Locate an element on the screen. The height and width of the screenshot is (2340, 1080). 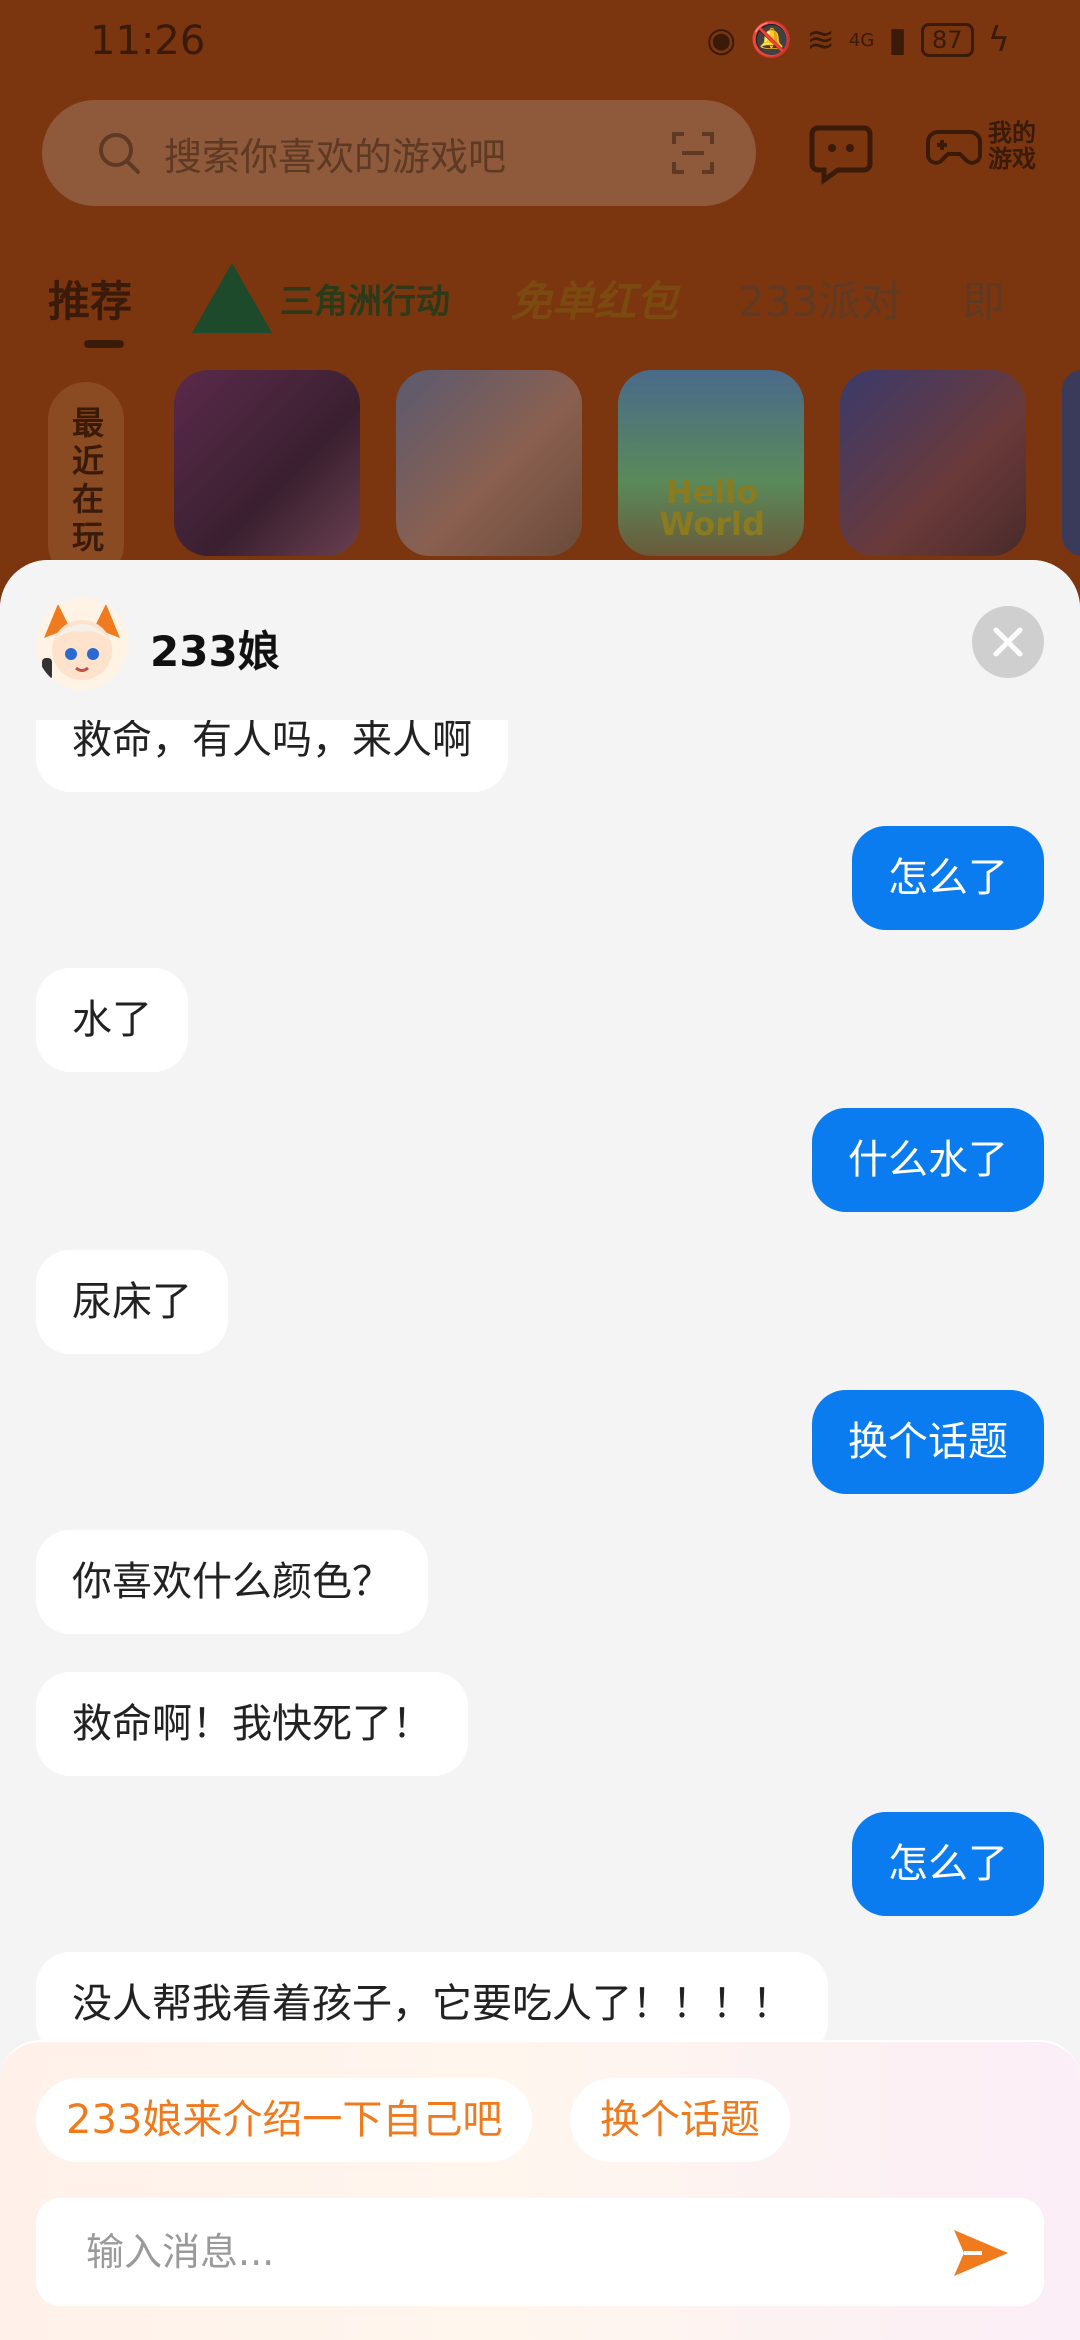
status-icons: ◉ 🔕 ≋ 4G ▮ 87 ϟ is located at coordinates (858, 40).